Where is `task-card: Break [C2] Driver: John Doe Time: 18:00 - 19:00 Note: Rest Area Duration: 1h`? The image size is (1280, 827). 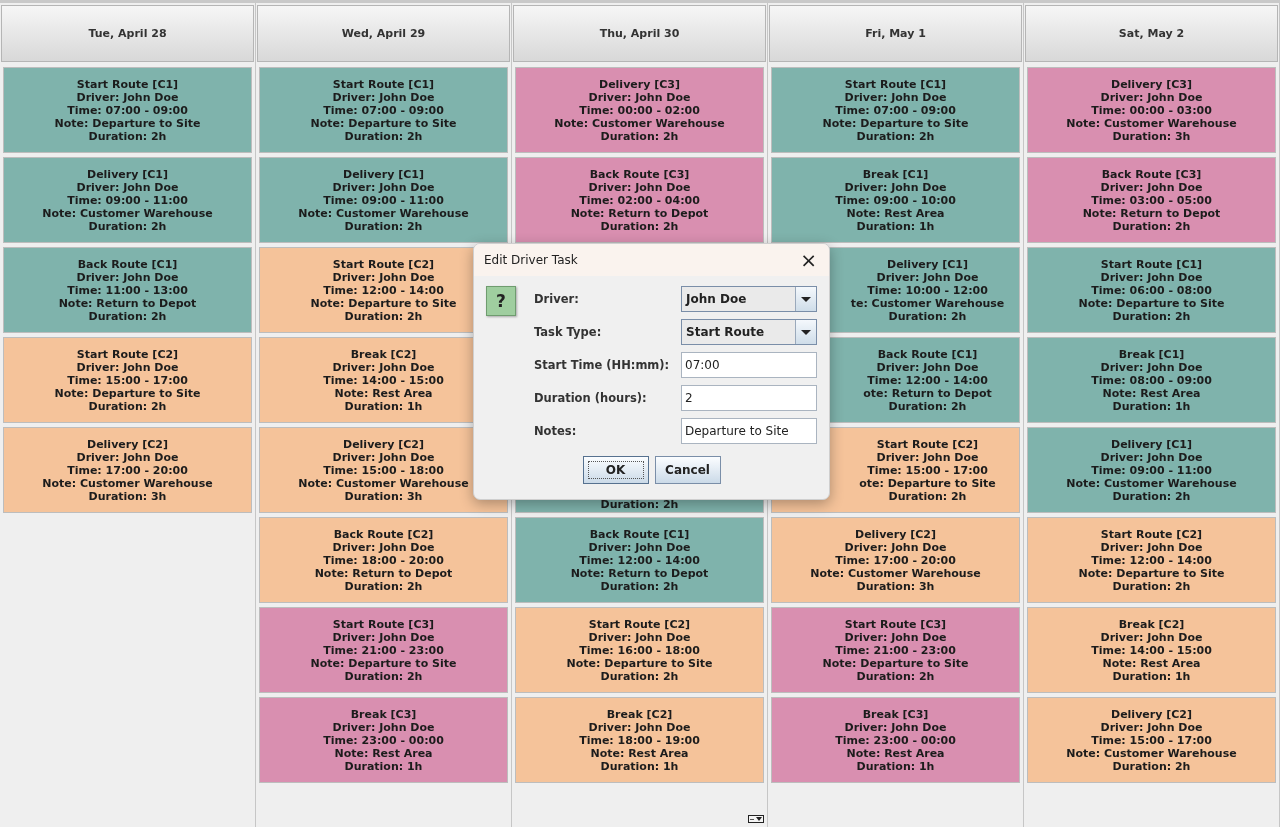 task-card: Break [C2] Driver: John Doe Time: 18:00 - 19:00 Note: Rest Area Duration: 1h is located at coordinates (639, 740).